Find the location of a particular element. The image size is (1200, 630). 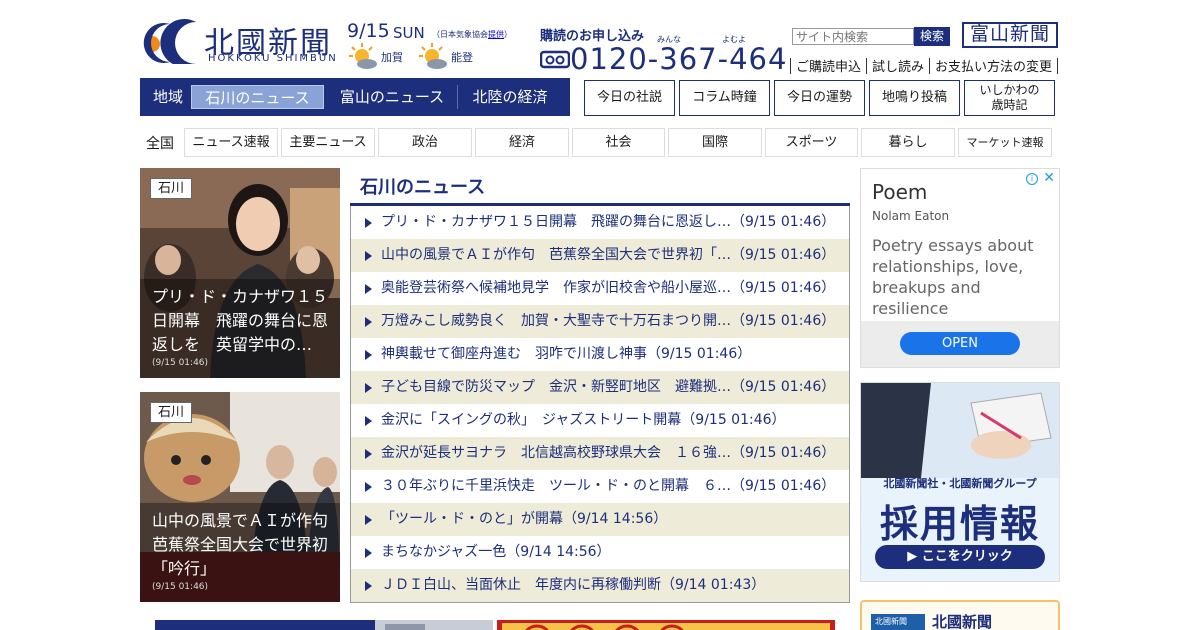

story-caption: 山中の風景でＡＩが作句 芭蕉祭全国大会で世界初「吟行」 (9/15 01:46) is located at coordinates (240, 552).